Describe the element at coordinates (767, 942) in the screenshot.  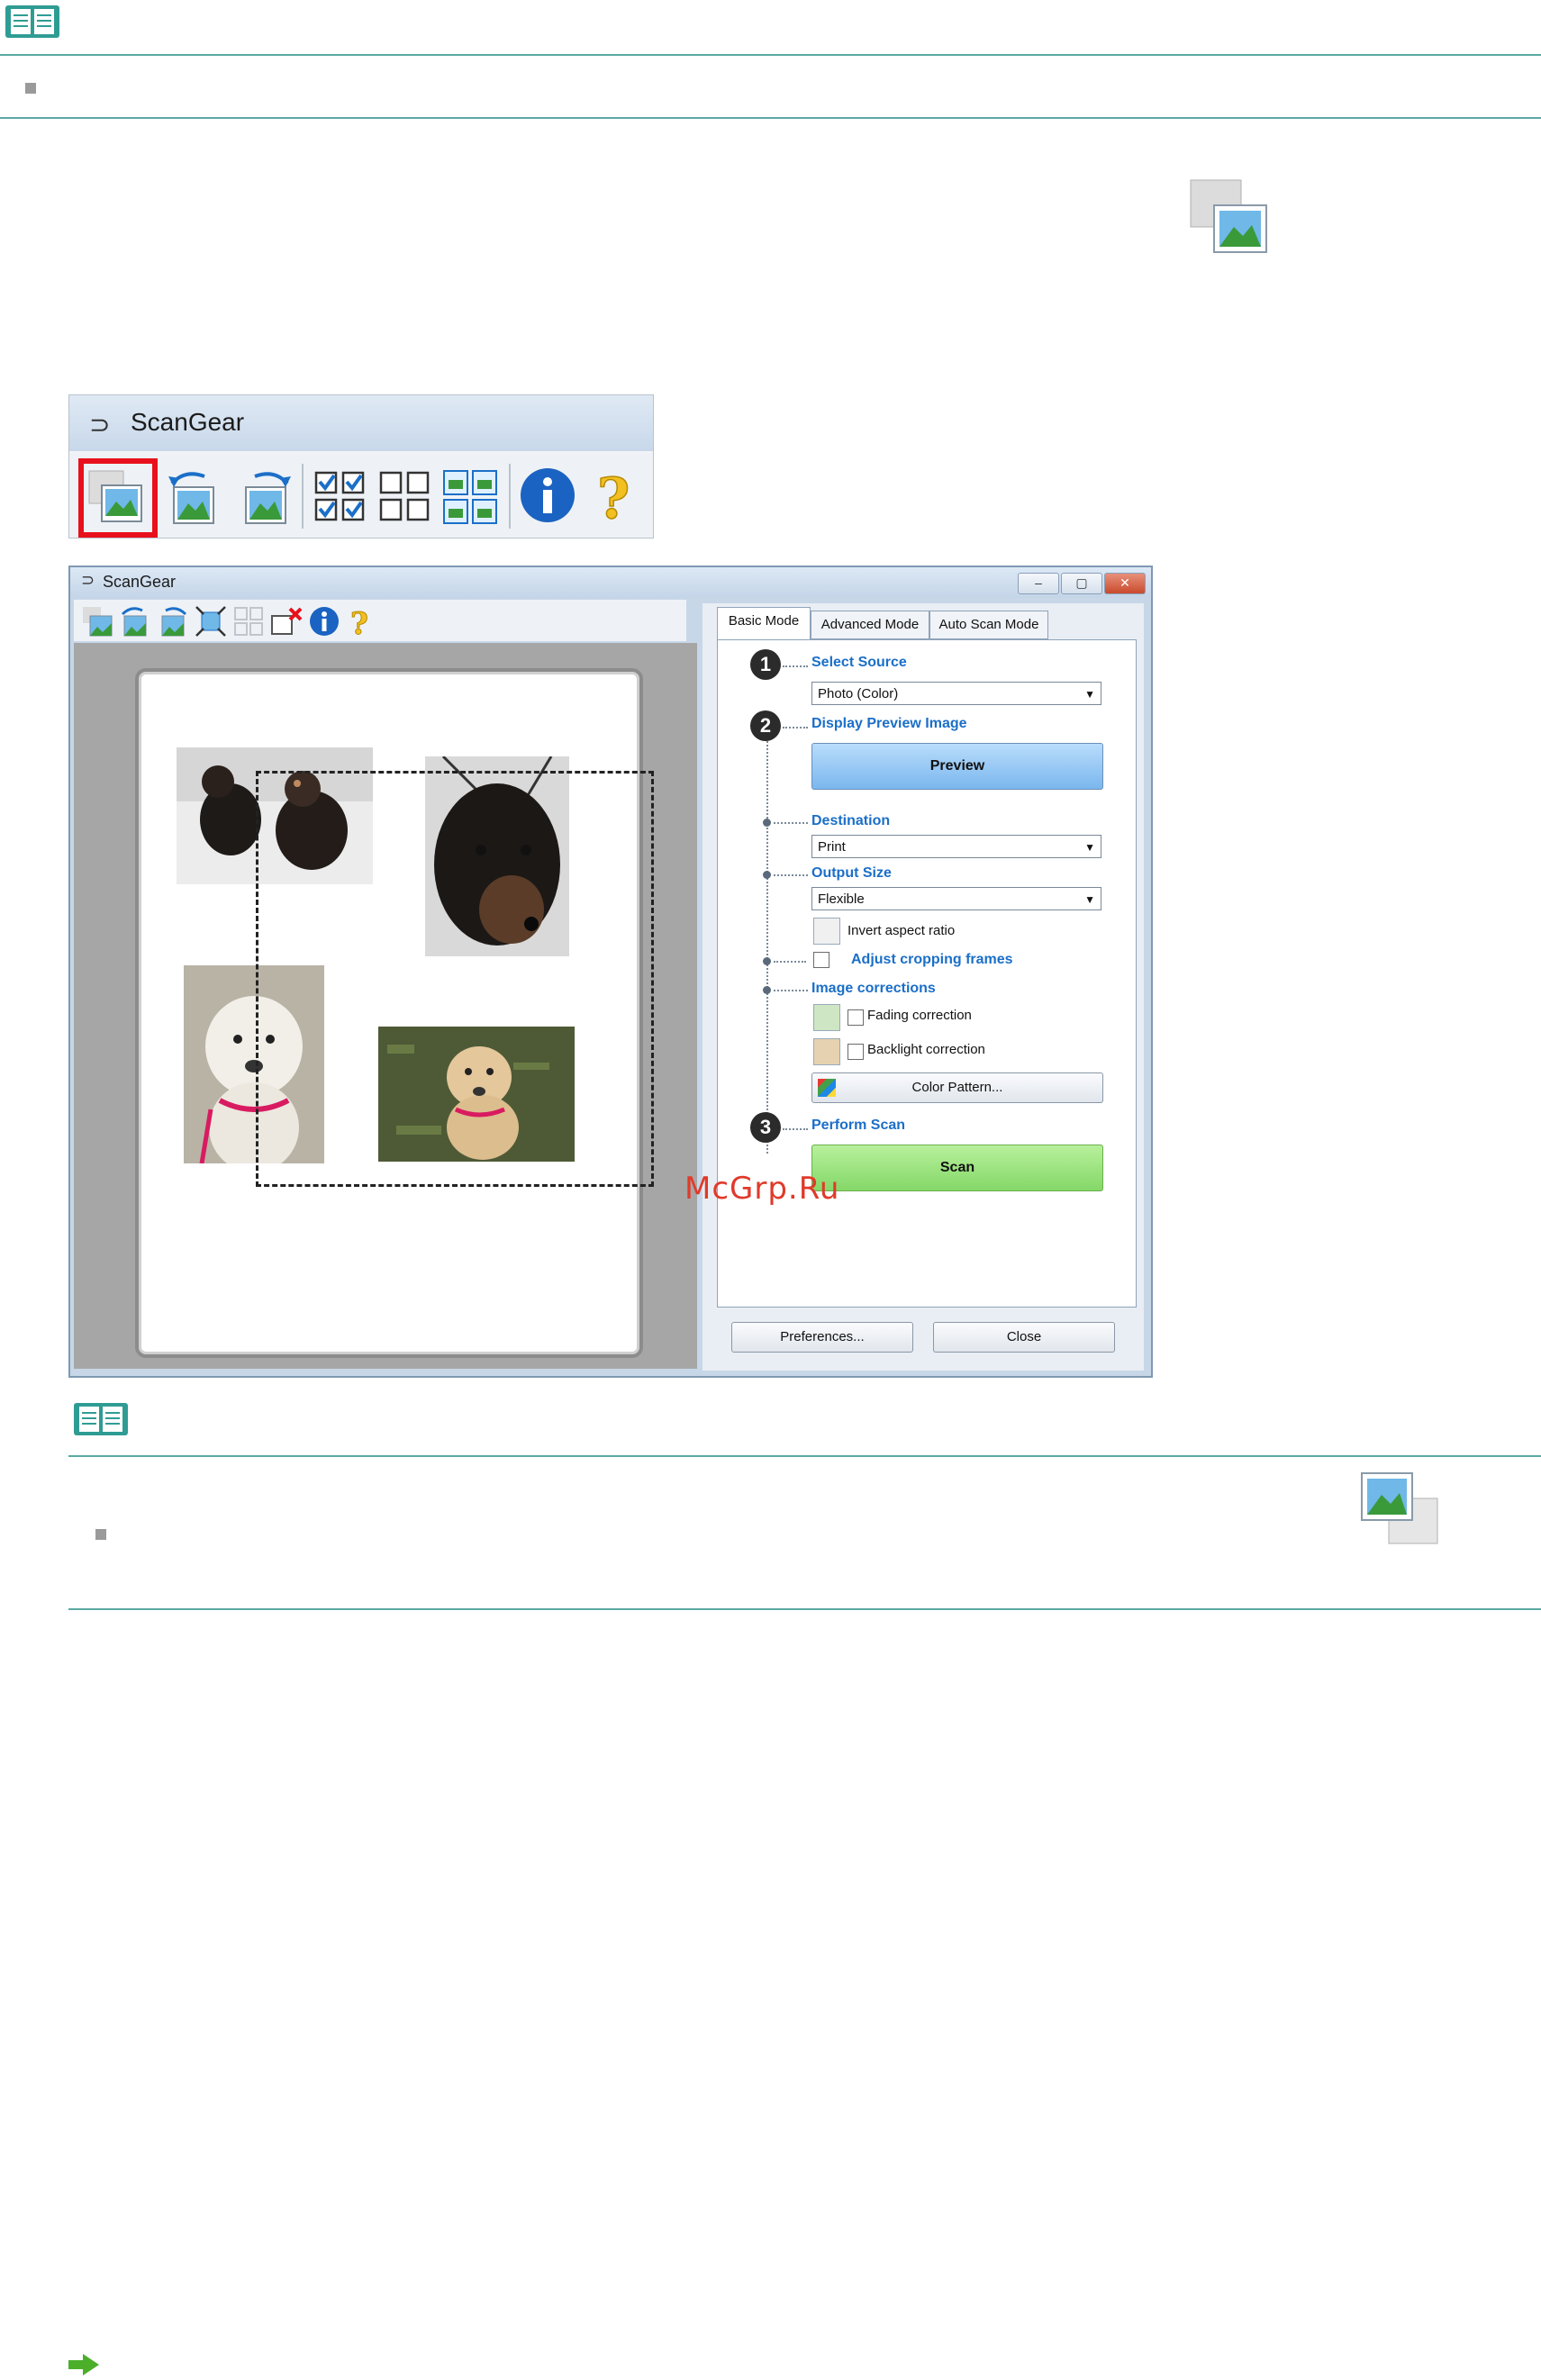
I see `step-connector` at that location.